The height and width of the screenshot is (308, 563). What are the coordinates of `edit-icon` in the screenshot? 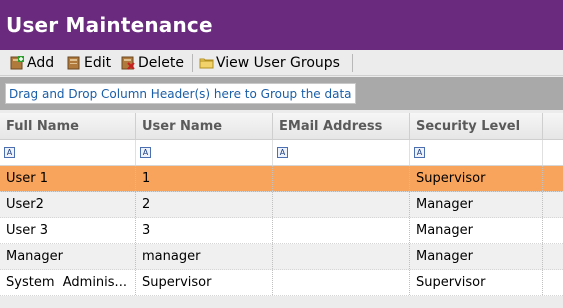 It's located at (74, 63).